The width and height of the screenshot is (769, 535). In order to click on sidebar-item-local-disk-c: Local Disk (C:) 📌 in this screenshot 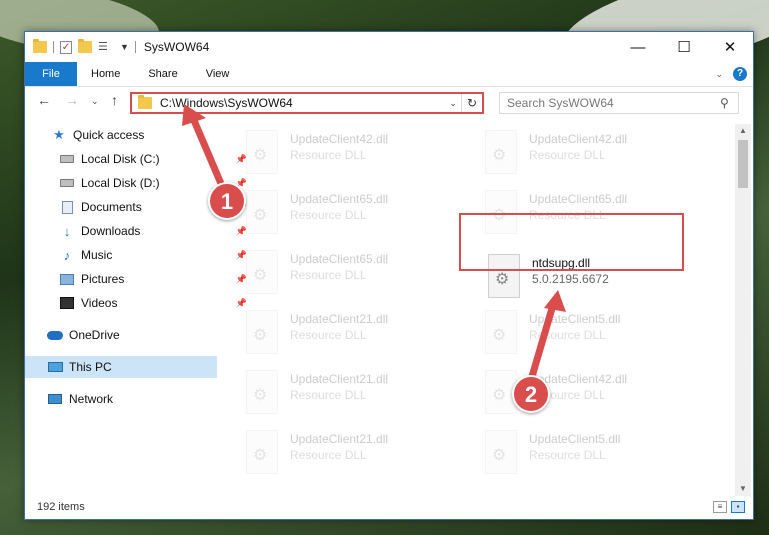, I will do `click(138, 159)`.